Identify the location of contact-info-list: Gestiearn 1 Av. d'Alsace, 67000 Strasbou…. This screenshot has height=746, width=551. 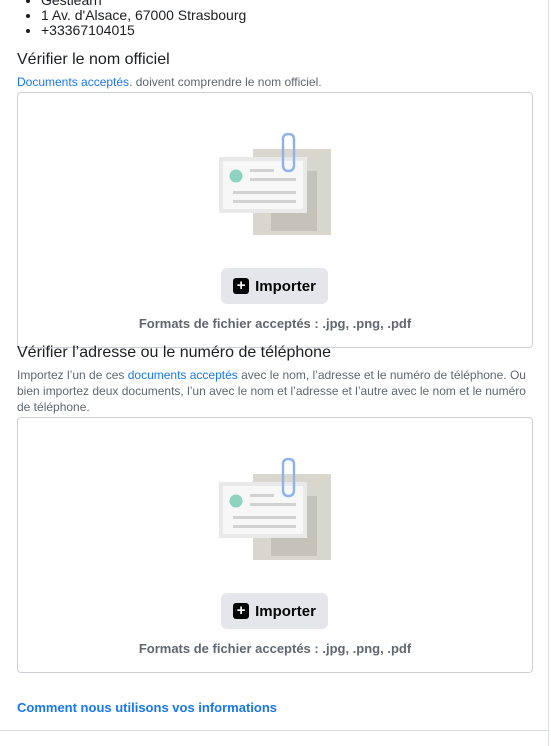
(135, 19).